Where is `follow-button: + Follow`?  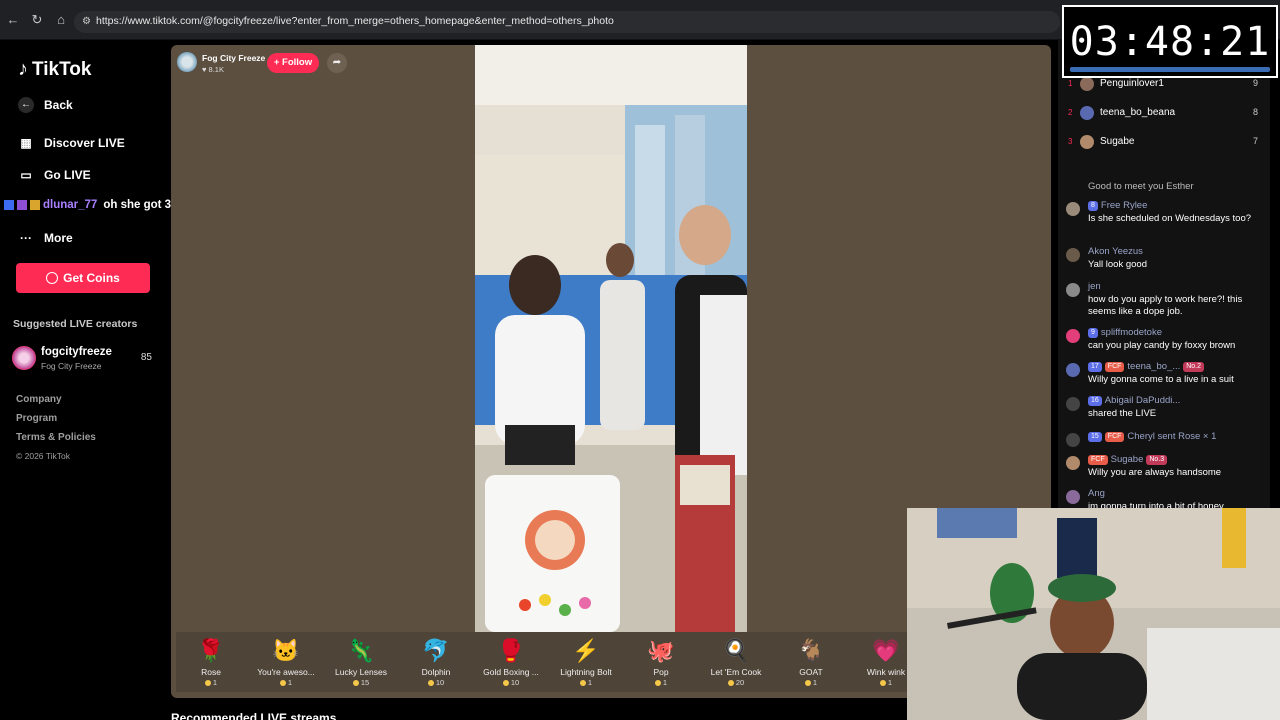
follow-button: + Follow is located at coordinates (293, 63).